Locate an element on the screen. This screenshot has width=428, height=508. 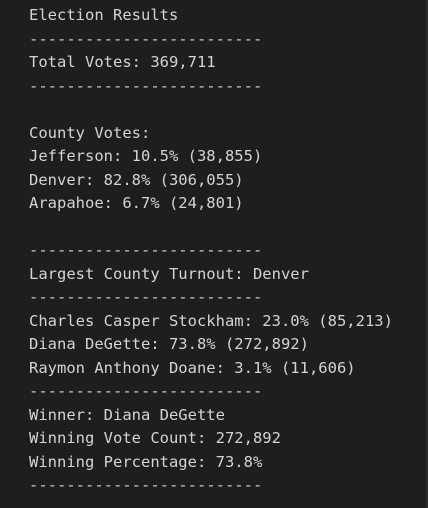
largest-county-line: Largest County Turnout: Denver is located at coordinates (169, 273).